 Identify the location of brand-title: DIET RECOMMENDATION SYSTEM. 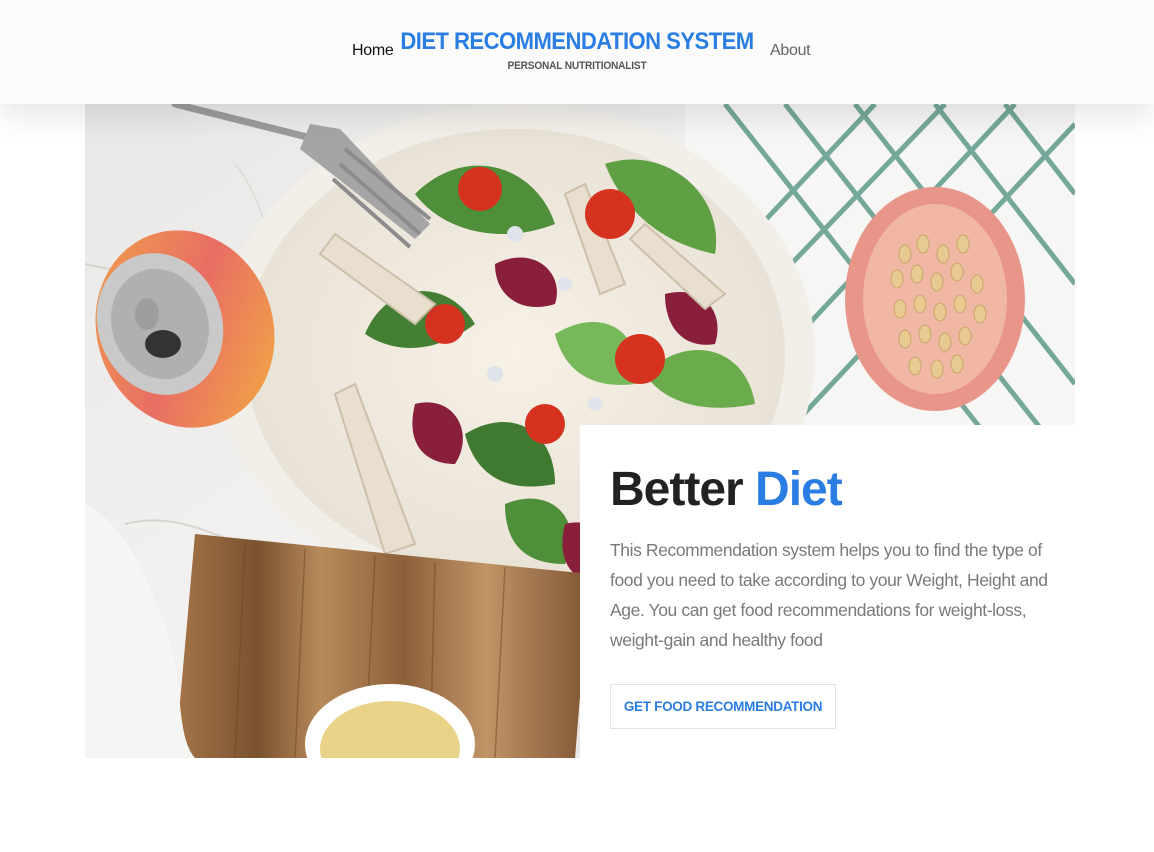
(577, 41).